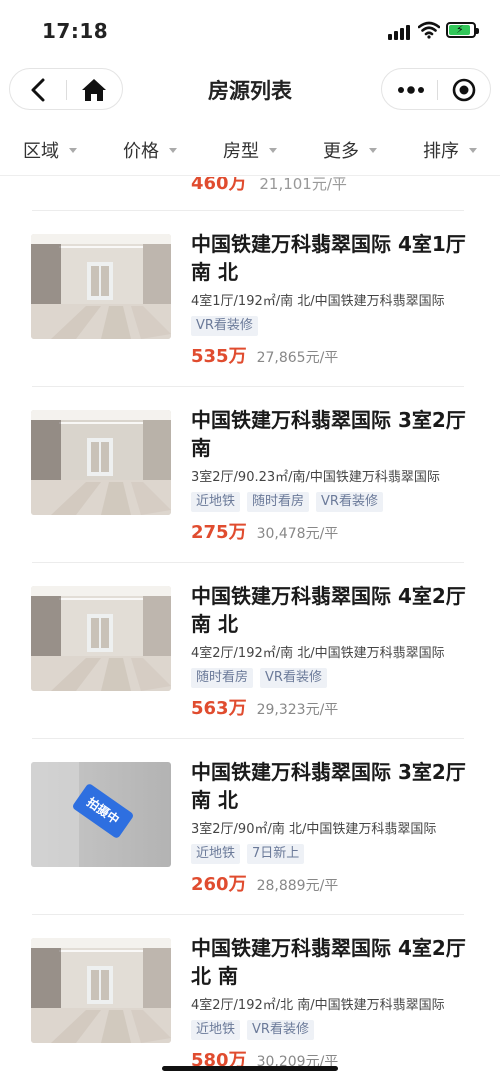  I want to click on filter-sort: 排序, so click(450, 150).